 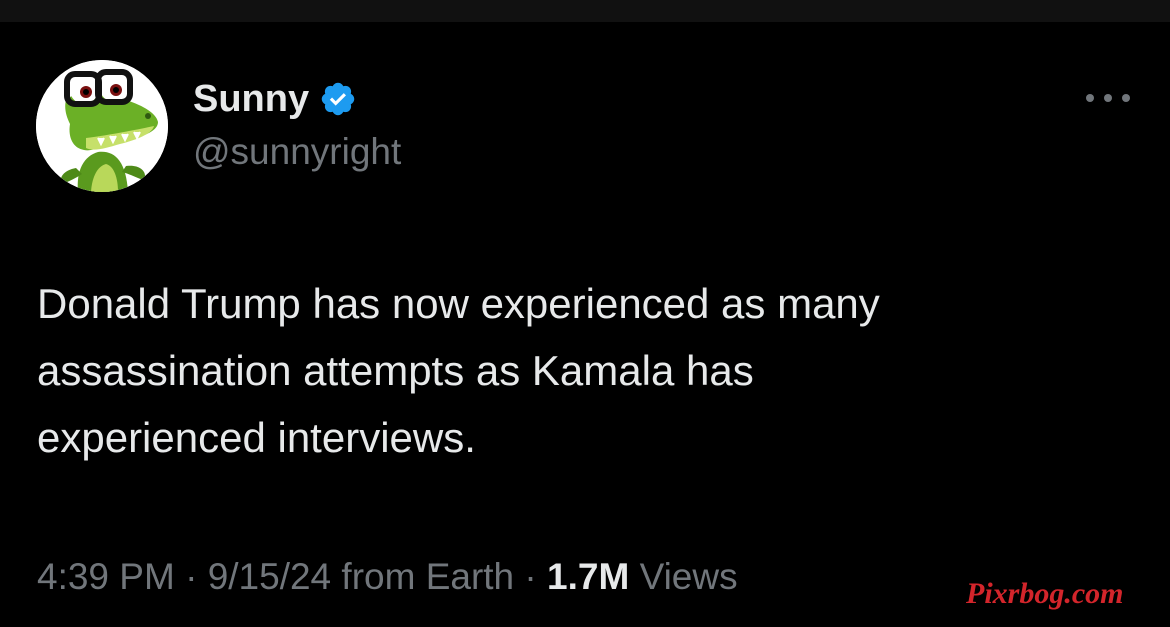 What do you see at coordinates (585, 11) in the screenshot?
I see `top-status-strip` at bounding box center [585, 11].